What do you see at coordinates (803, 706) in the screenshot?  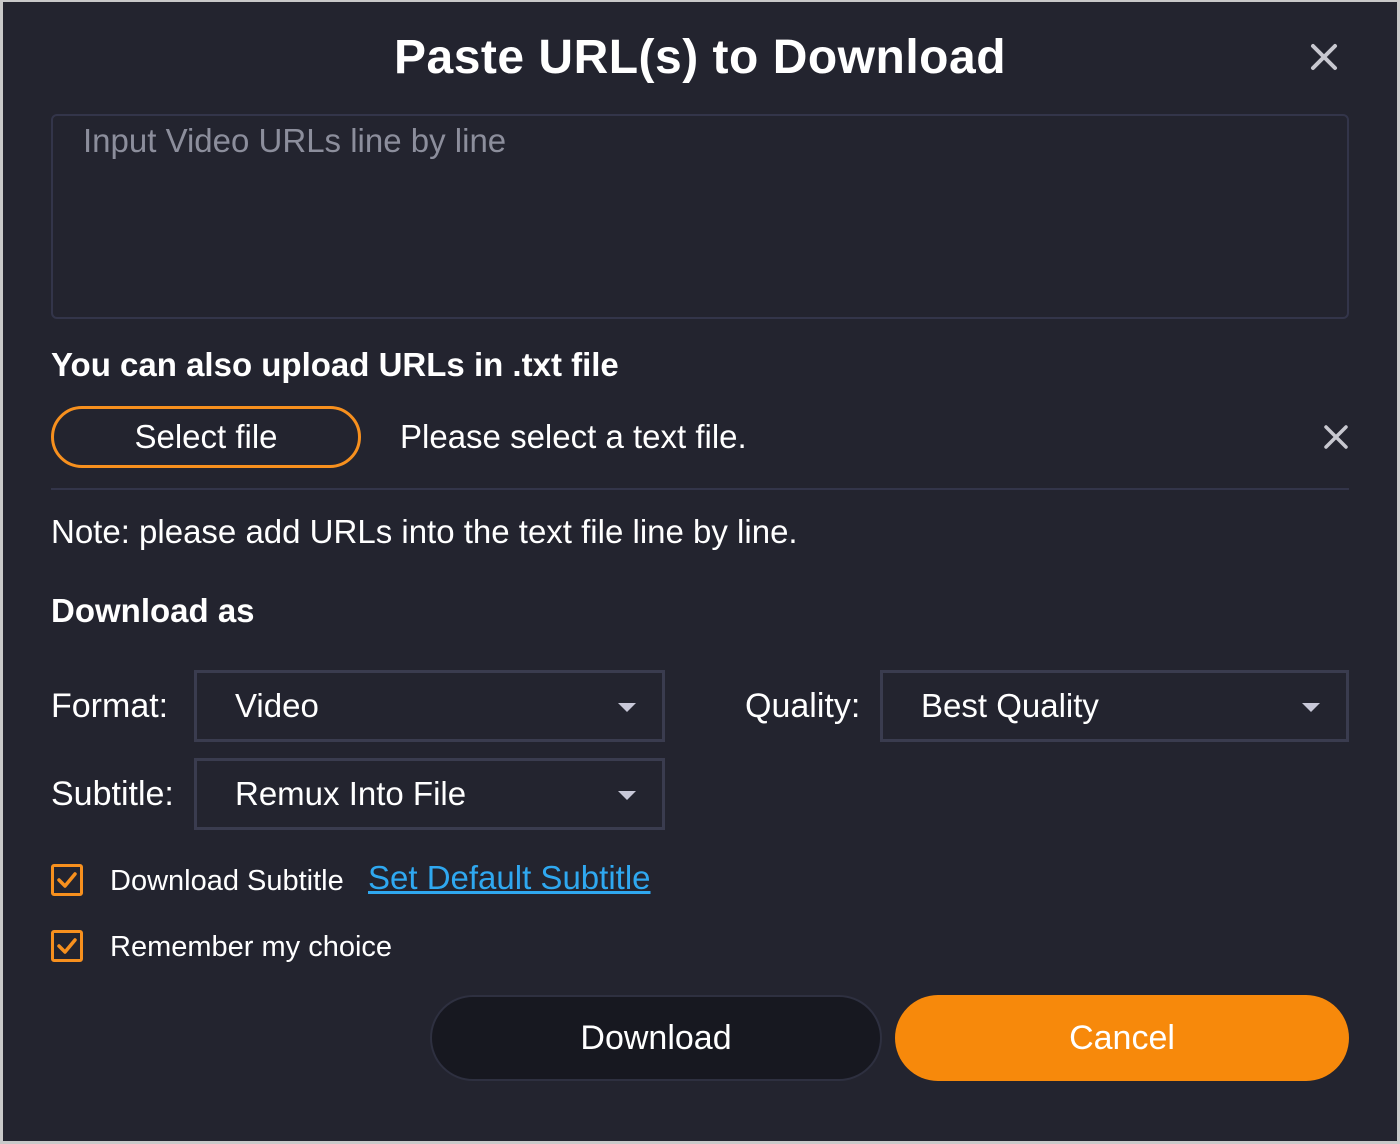 I see `quality-label: Quality:` at bounding box center [803, 706].